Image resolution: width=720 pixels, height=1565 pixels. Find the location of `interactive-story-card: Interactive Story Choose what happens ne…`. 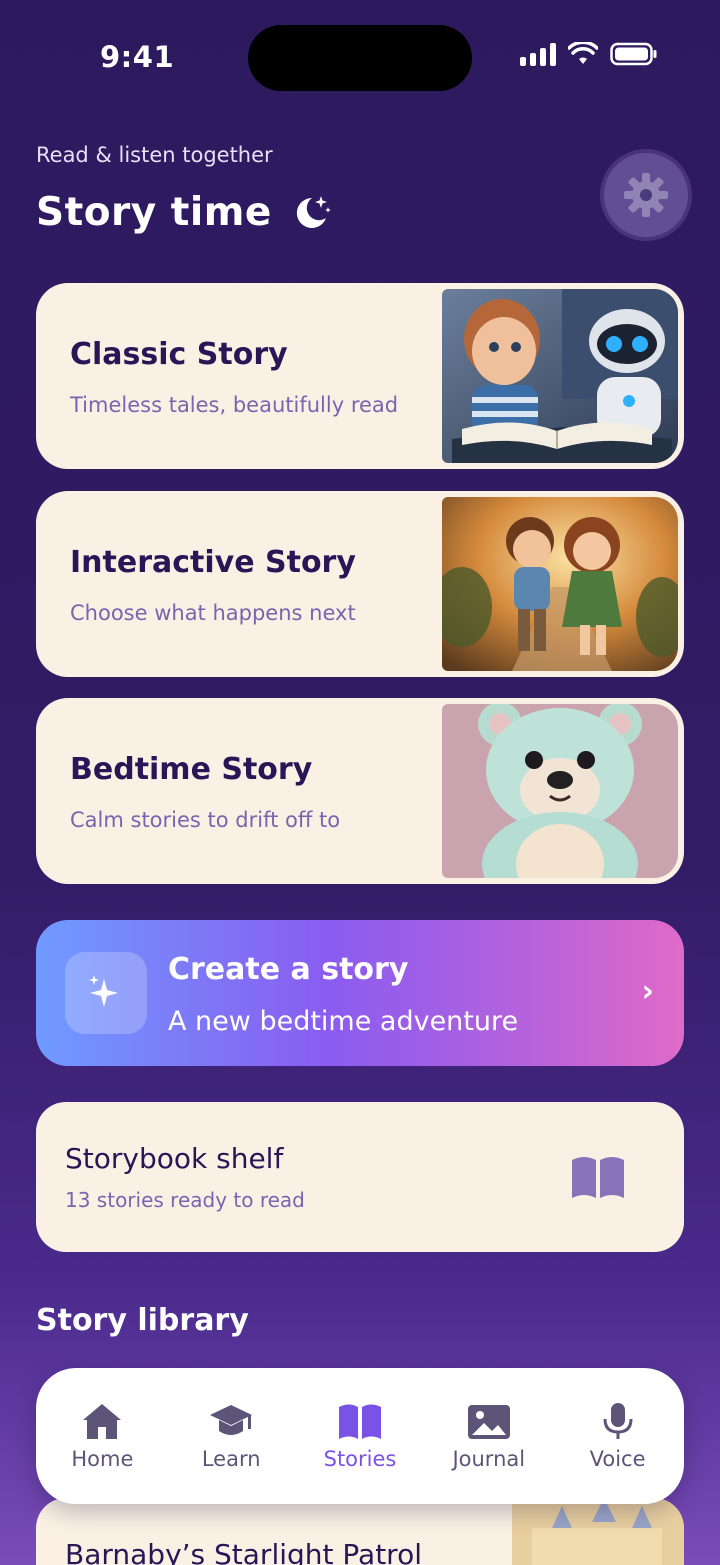

interactive-story-card: Interactive Story Choose what happens ne… is located at coordinates (360, 584).